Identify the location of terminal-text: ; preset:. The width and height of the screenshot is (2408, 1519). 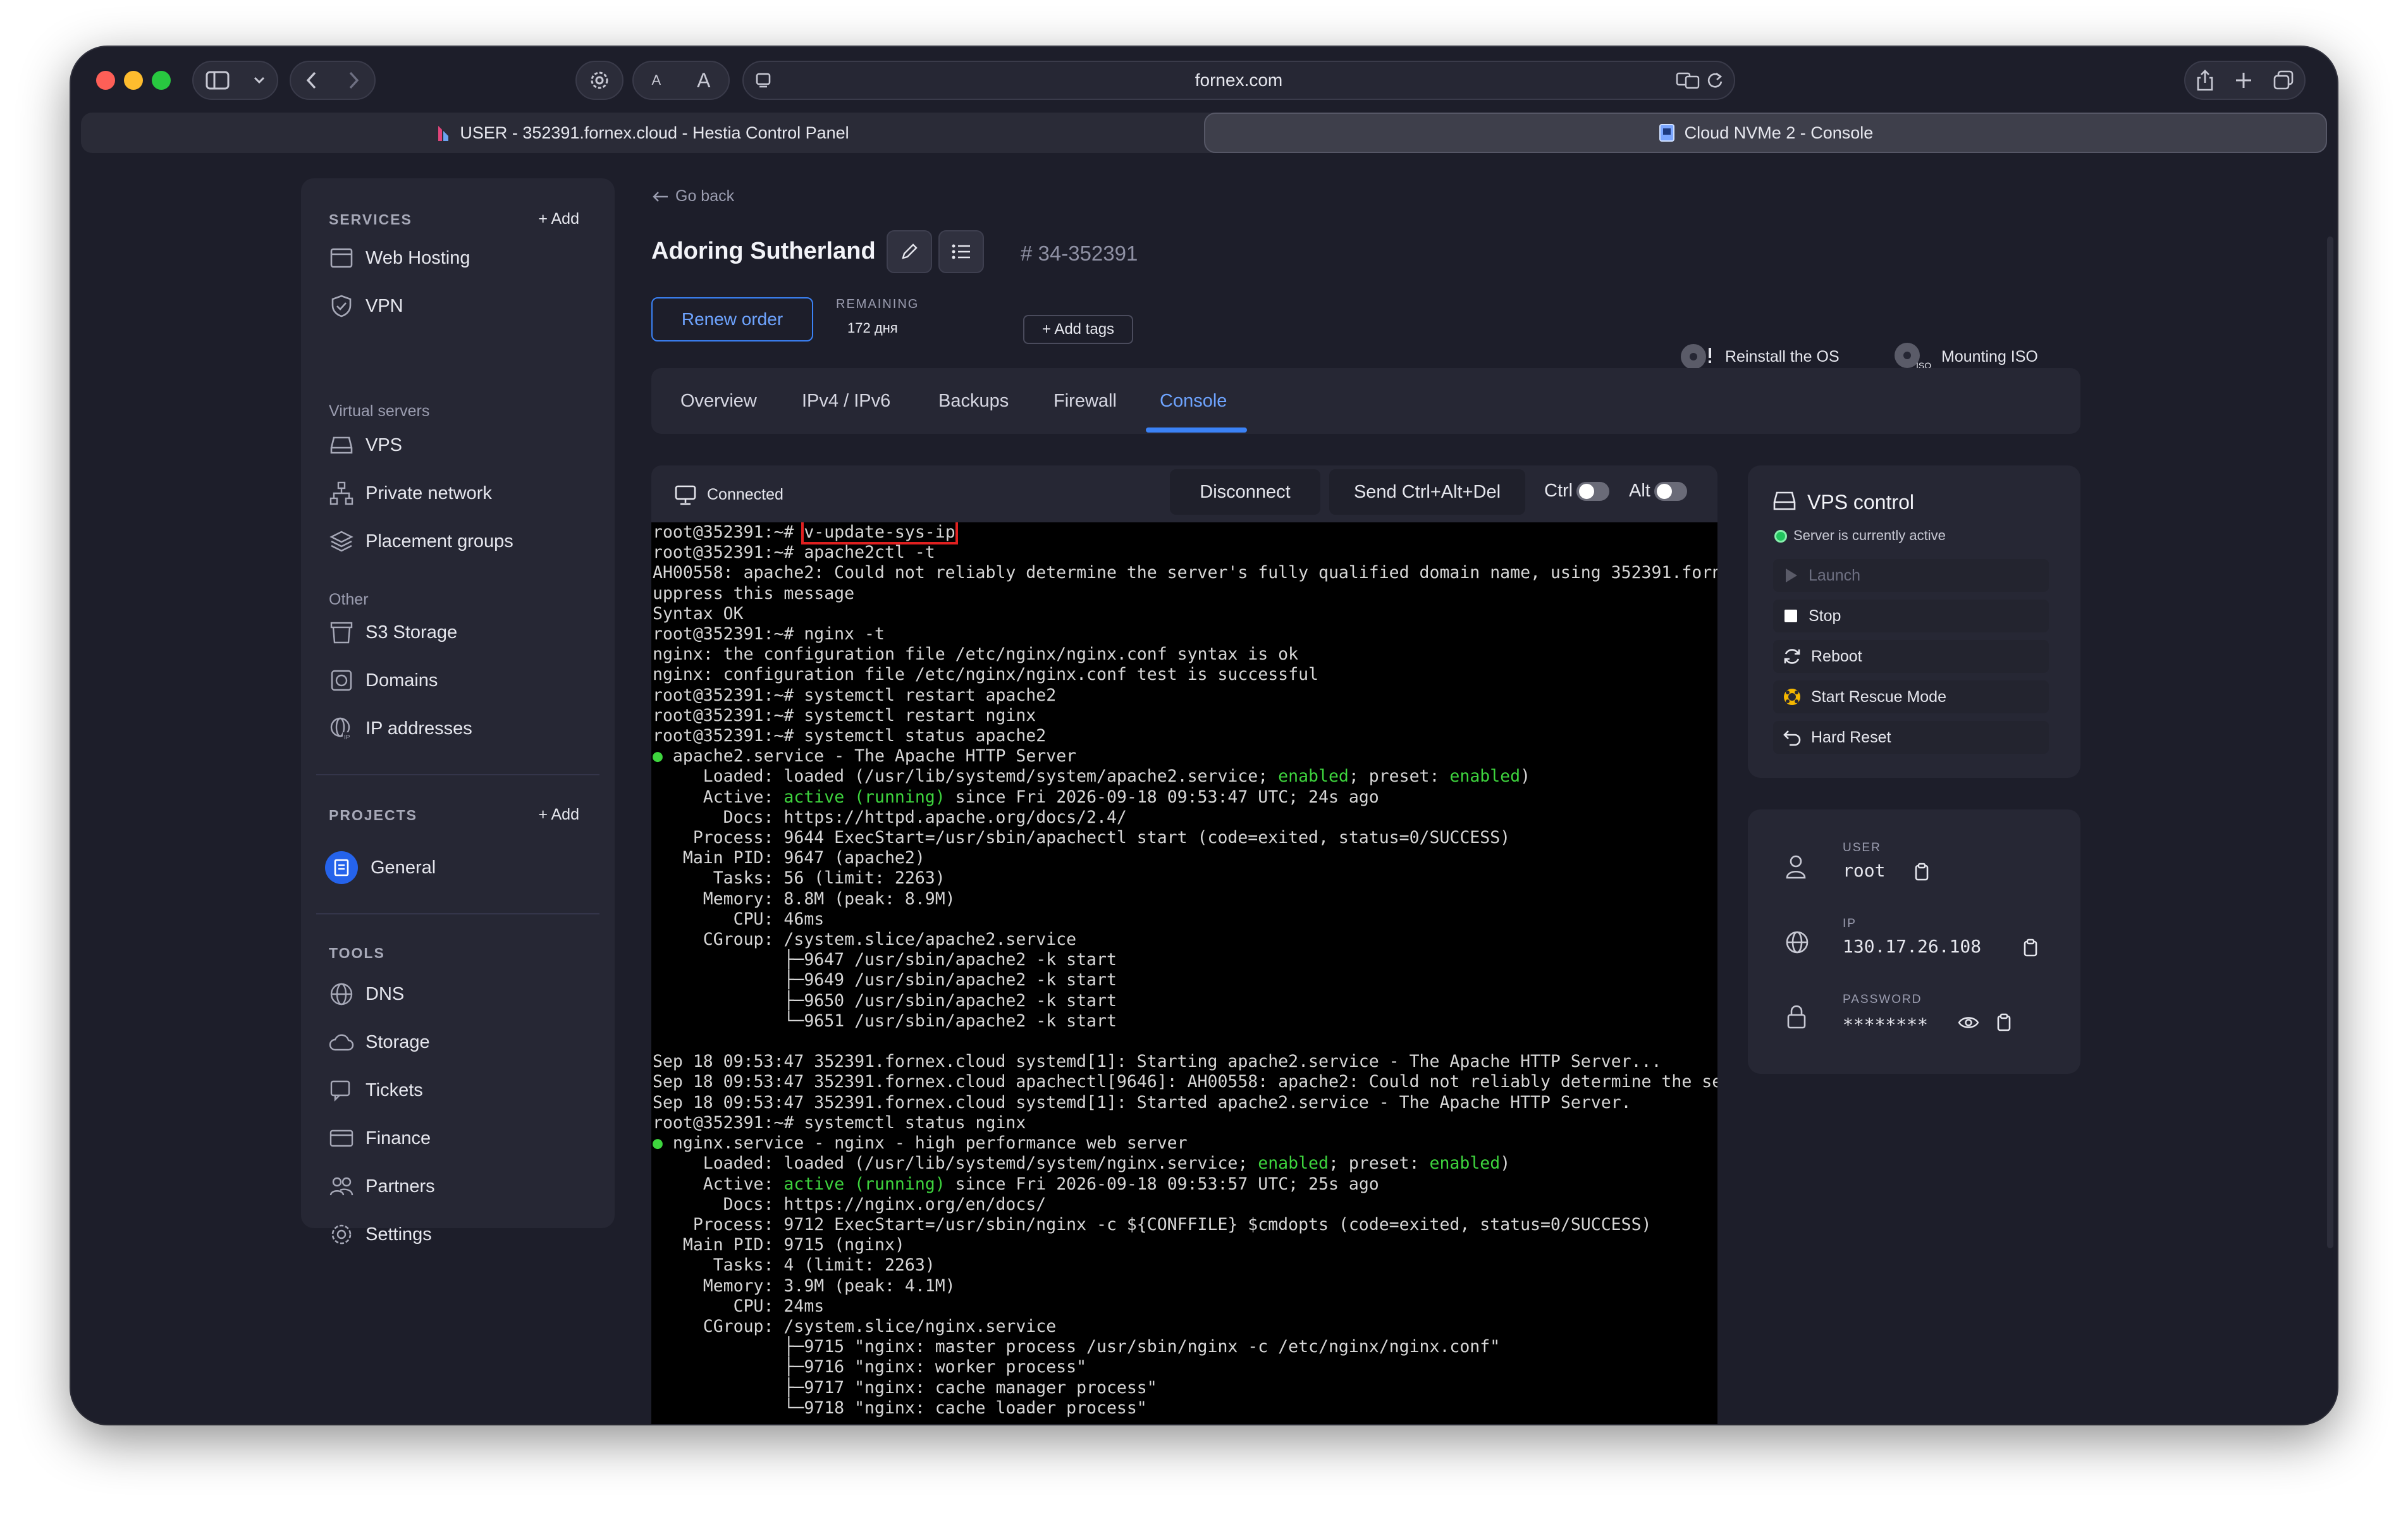
(1379, 1164).